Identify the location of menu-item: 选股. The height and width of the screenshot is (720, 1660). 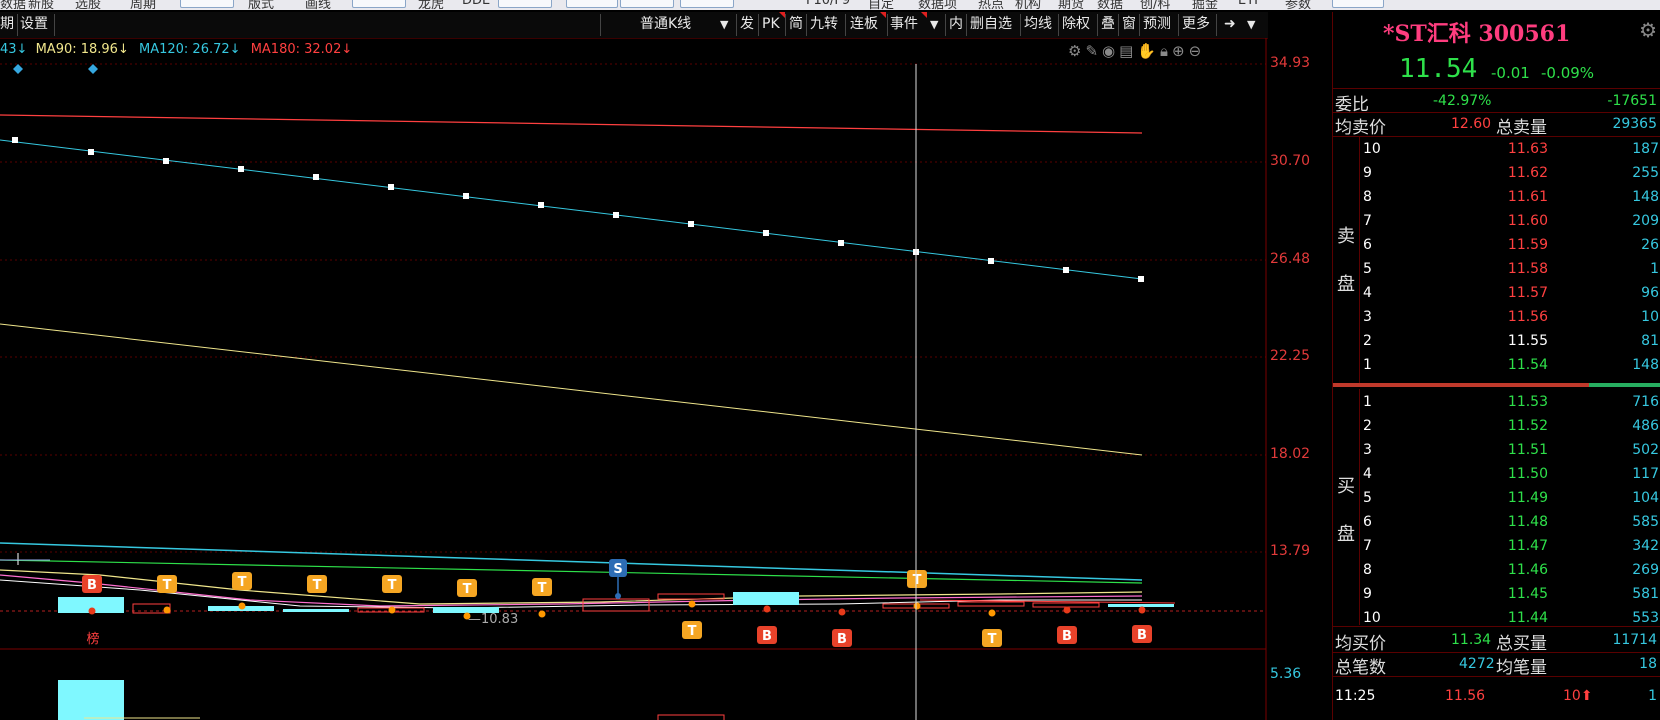
(88, 5).